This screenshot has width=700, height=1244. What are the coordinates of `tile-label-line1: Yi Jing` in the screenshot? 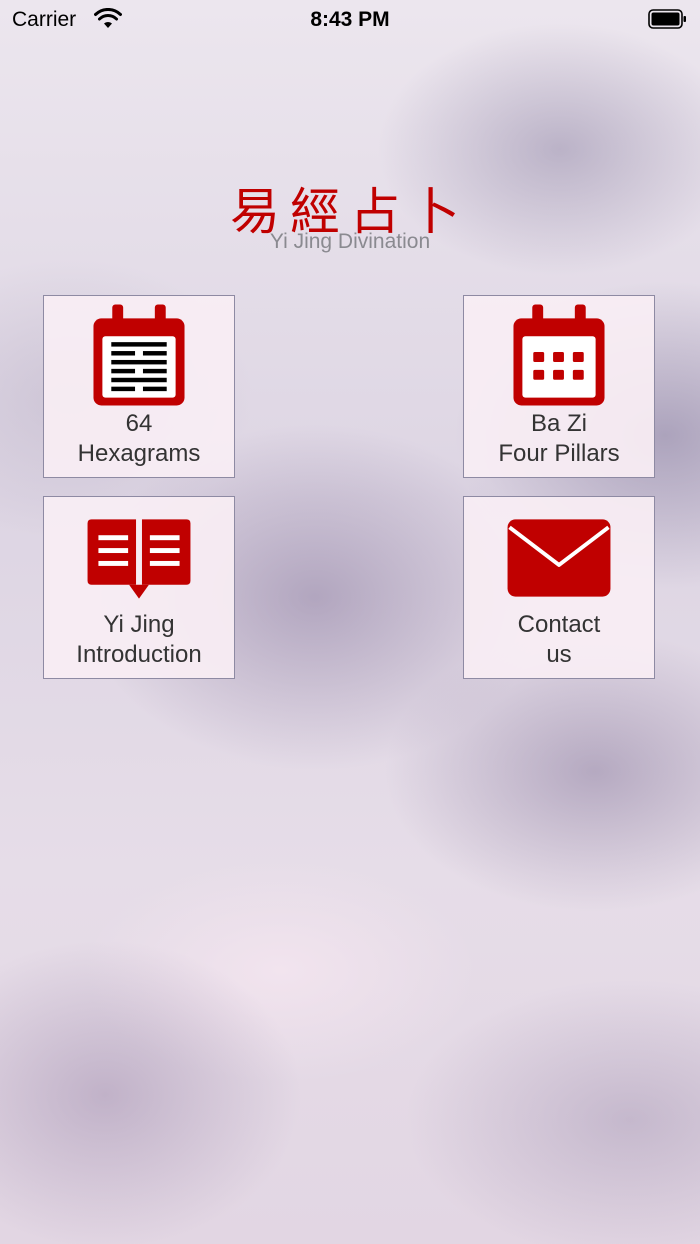 It's located at (139, 624).